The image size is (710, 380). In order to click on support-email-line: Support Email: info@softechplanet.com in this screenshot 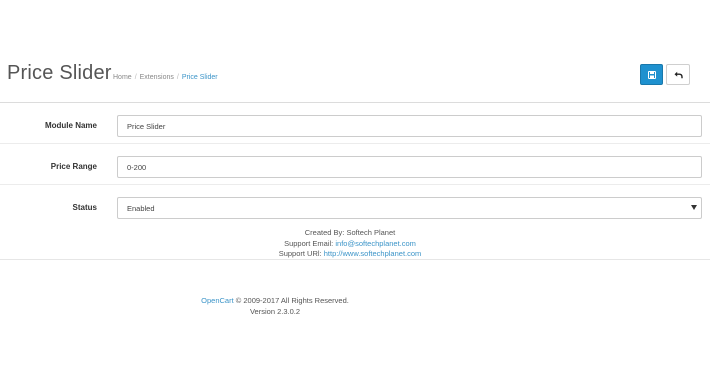, I will do `click(350, 243)`.